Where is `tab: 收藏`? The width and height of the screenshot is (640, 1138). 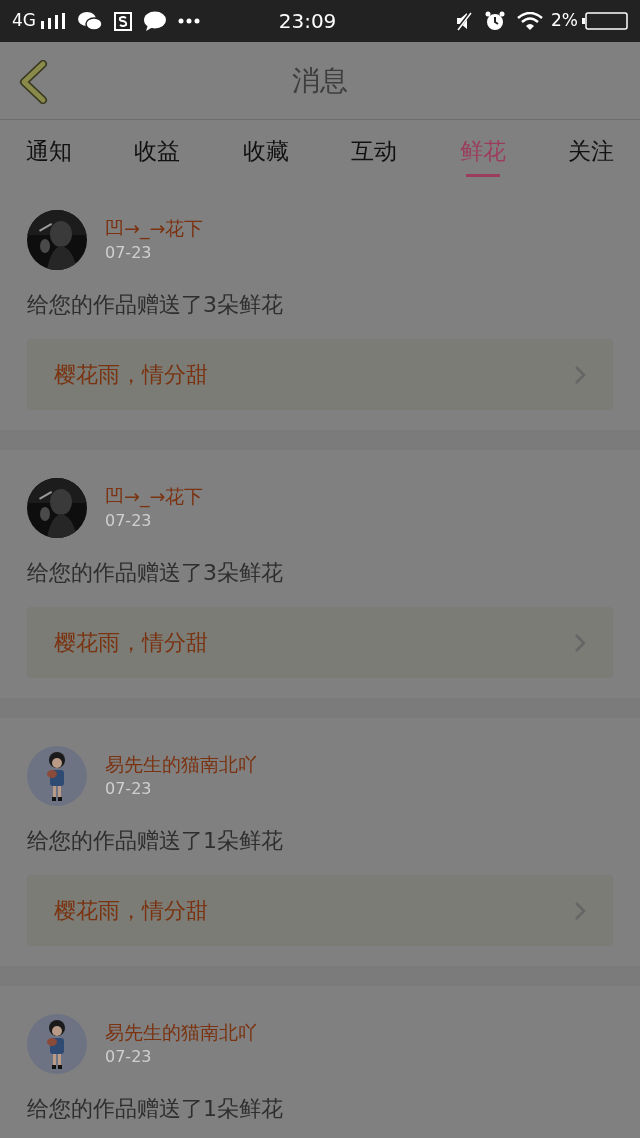
tab: 收藏 is located at coordinates (265, 151).